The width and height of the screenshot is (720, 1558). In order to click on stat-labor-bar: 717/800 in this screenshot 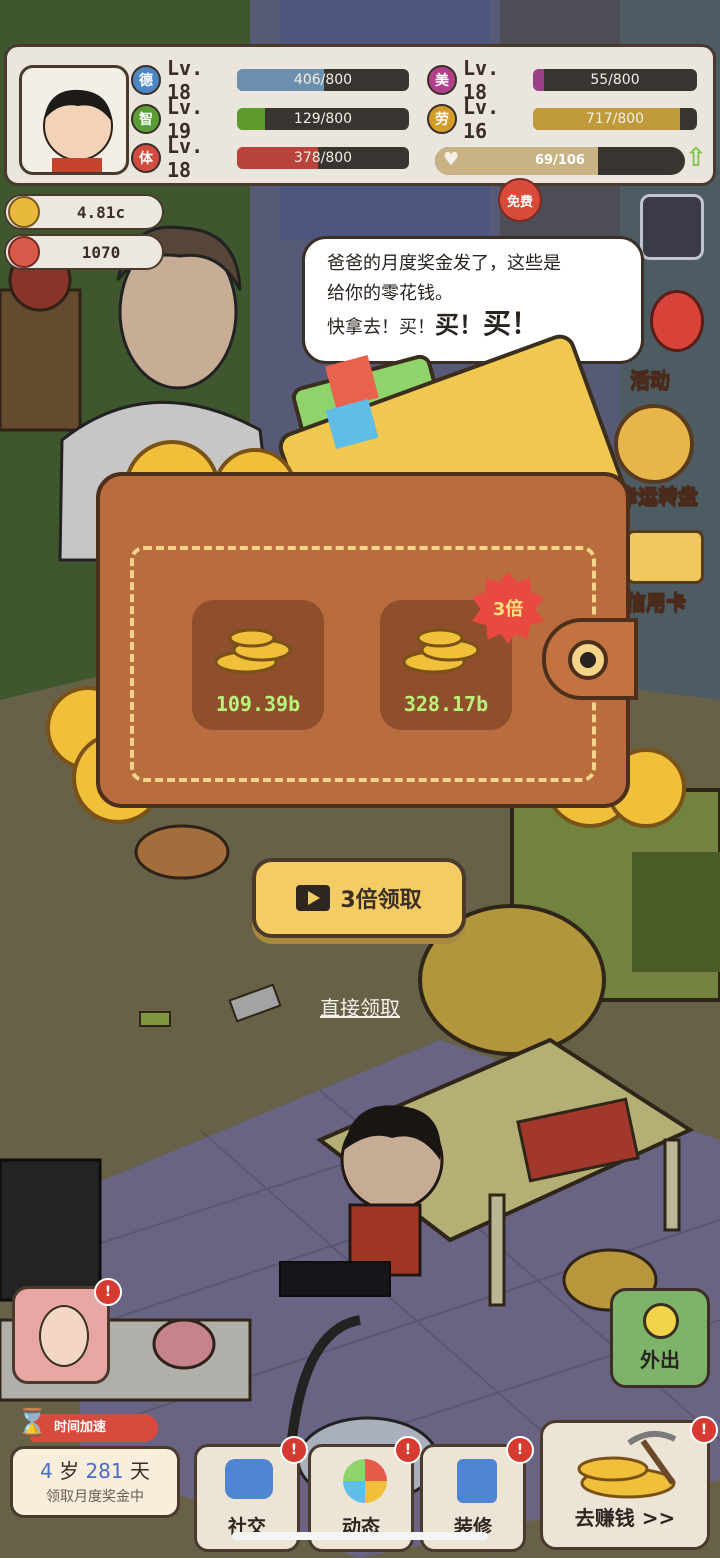, I will do `click(615, 119)`.